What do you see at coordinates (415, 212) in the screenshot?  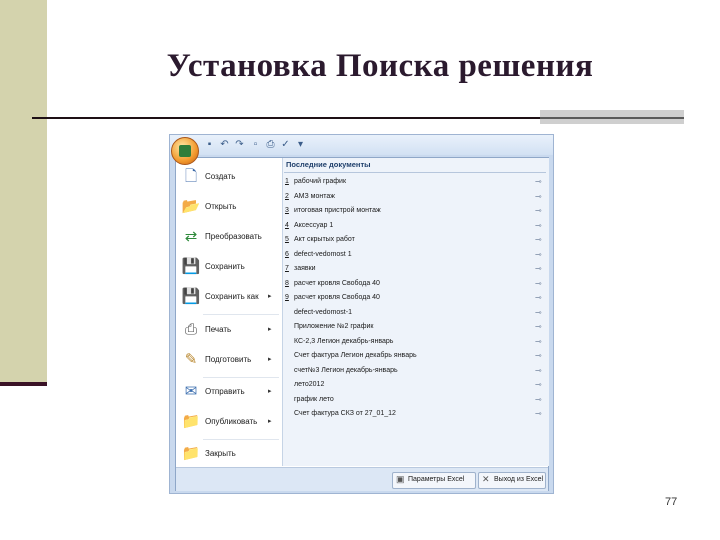 I see `recent-document-item: 3 итоговая пристрой монтаж ⊸` at bounding box center [415, 212].